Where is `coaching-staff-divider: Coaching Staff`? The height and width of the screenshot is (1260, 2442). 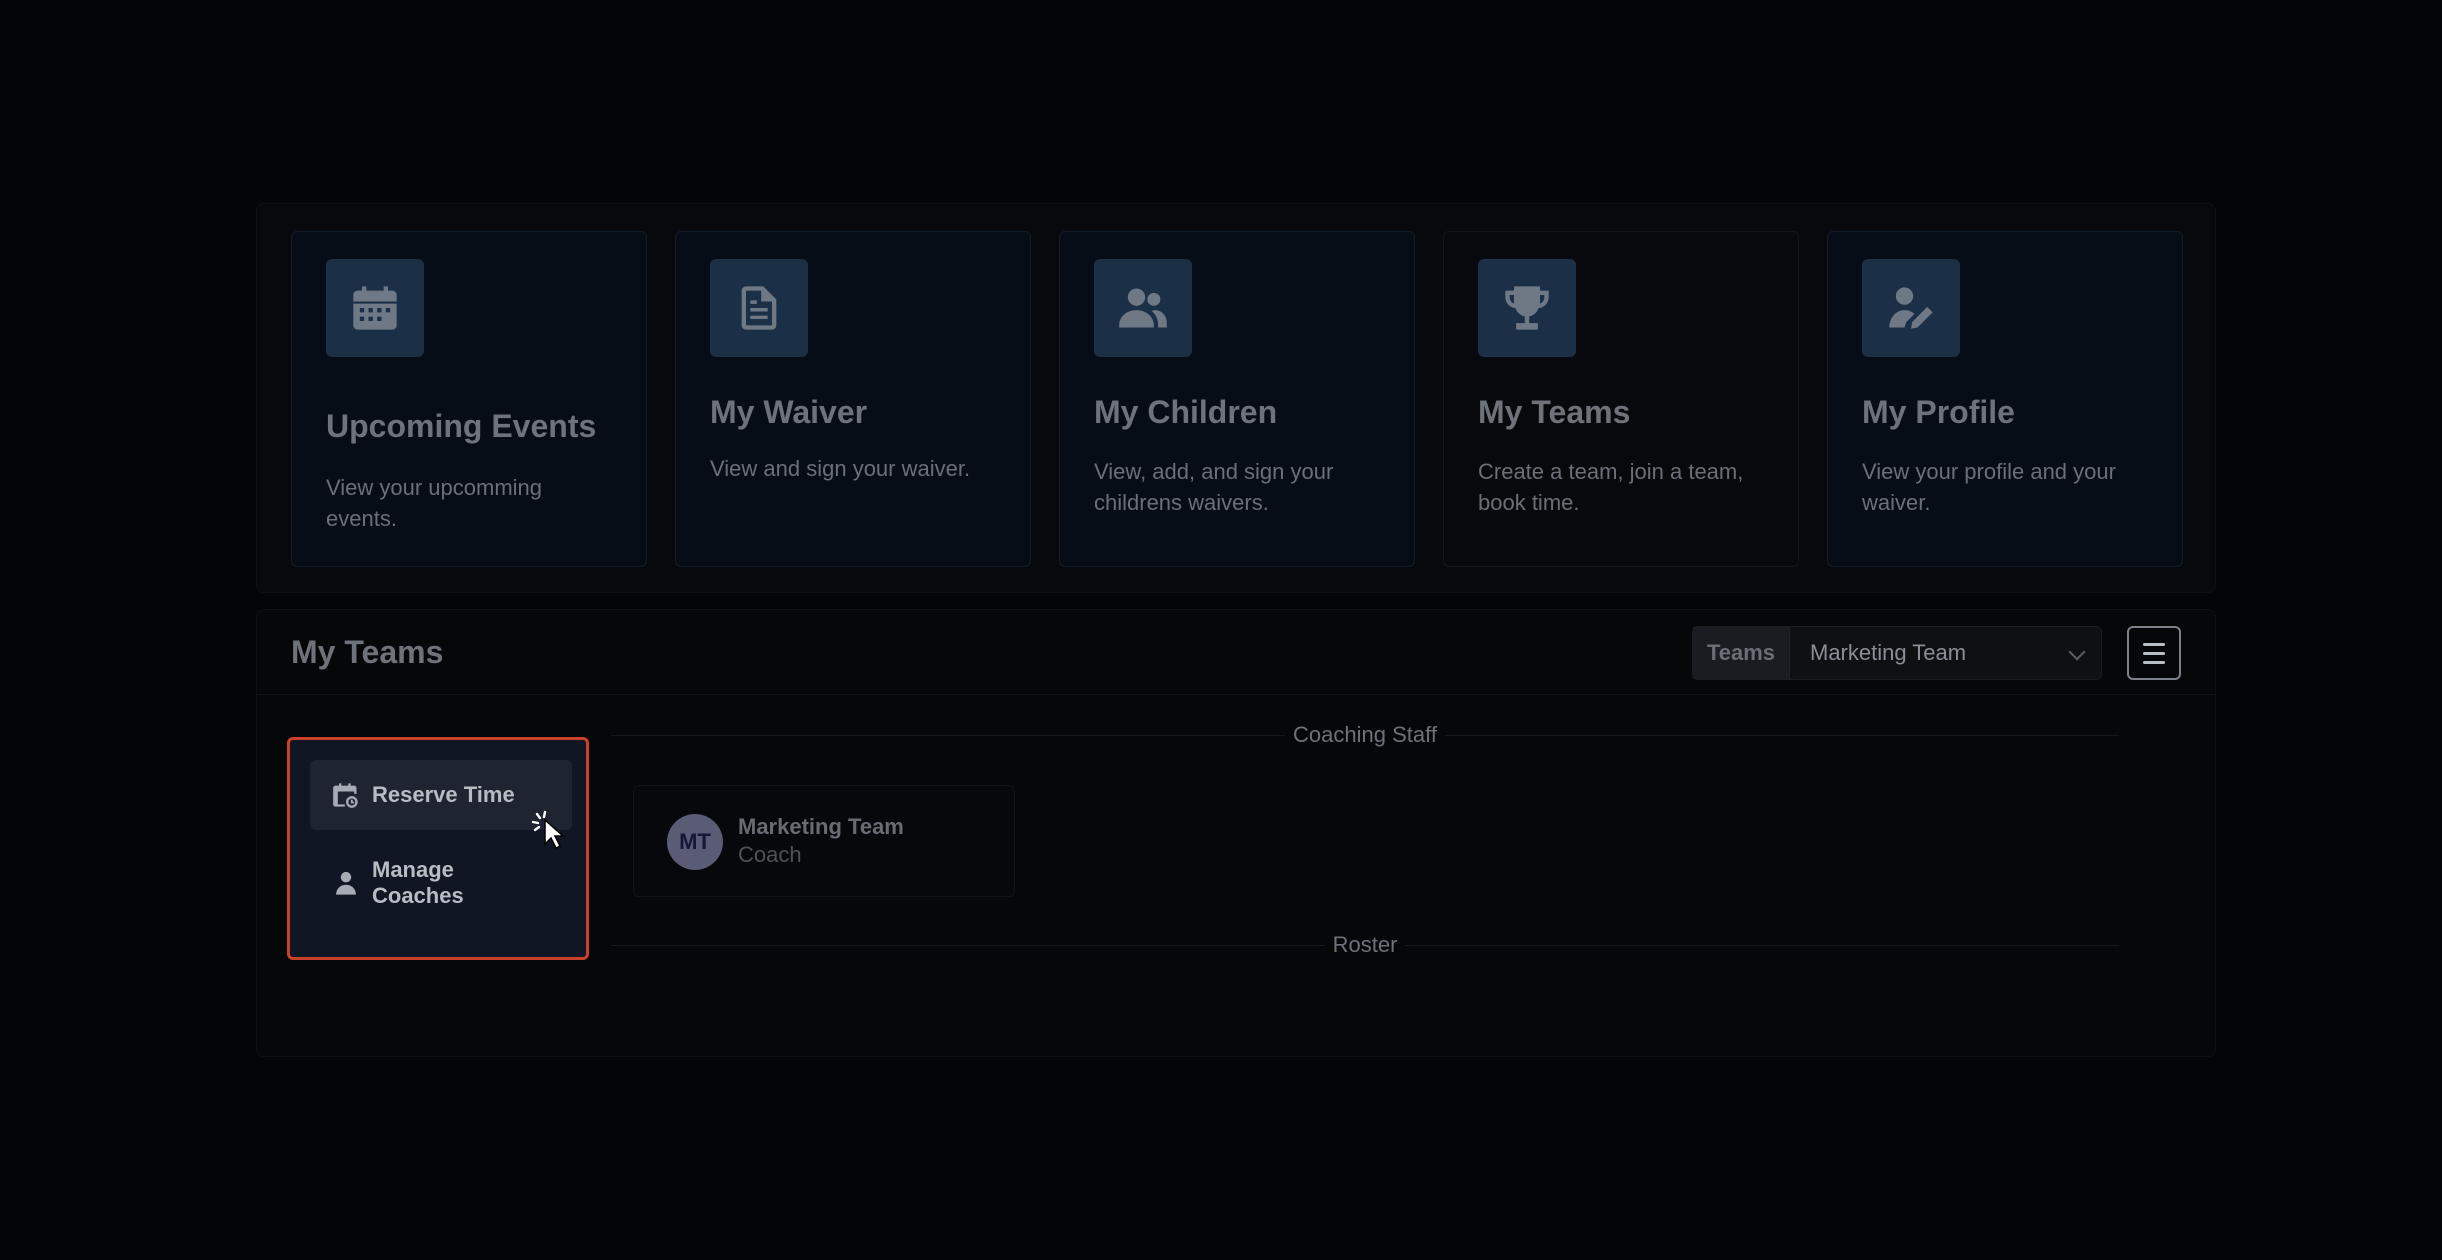
coaching-staff-divider: Coaching Staff is located at coordinates (1365, 735).